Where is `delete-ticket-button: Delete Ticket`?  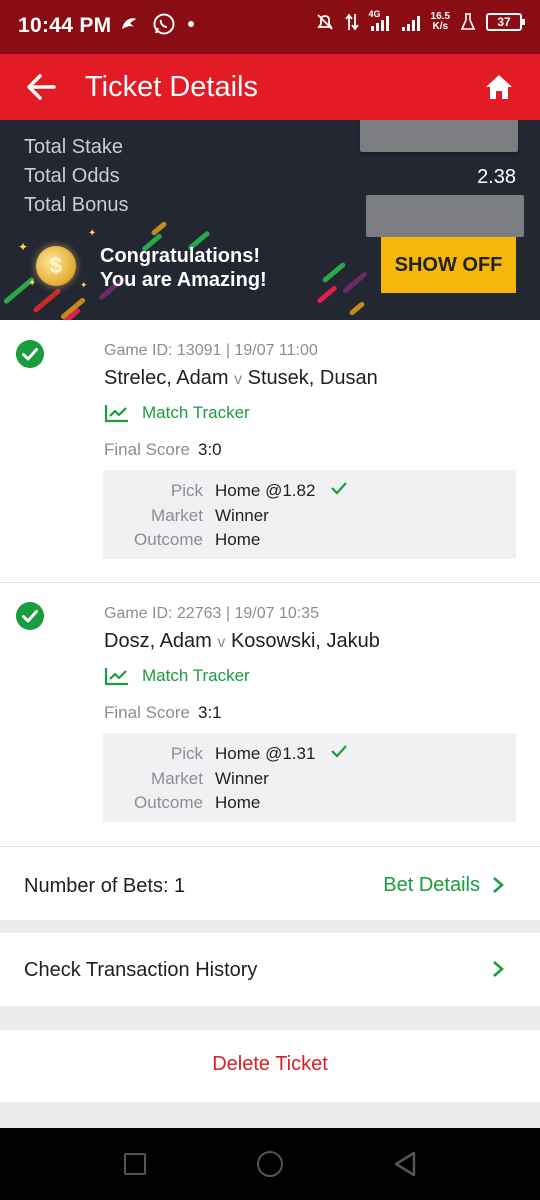 delete-ticket-button: Delete Ticket is located at coordinates (270, 1066).